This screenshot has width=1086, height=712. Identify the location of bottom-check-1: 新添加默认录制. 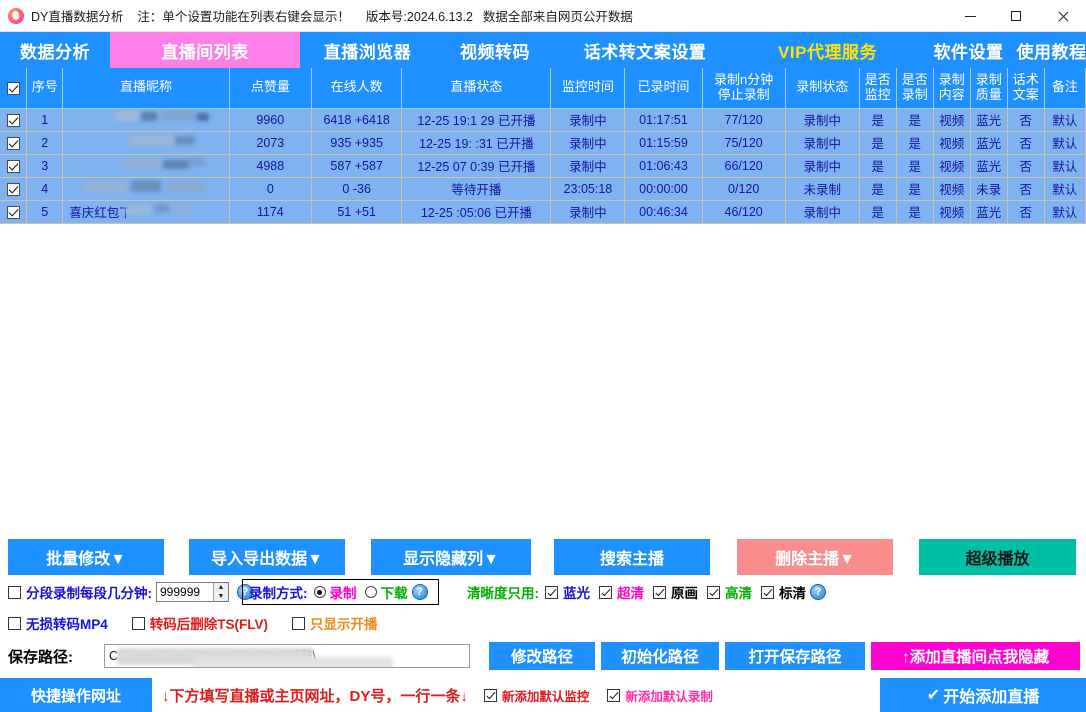
(660, 695).